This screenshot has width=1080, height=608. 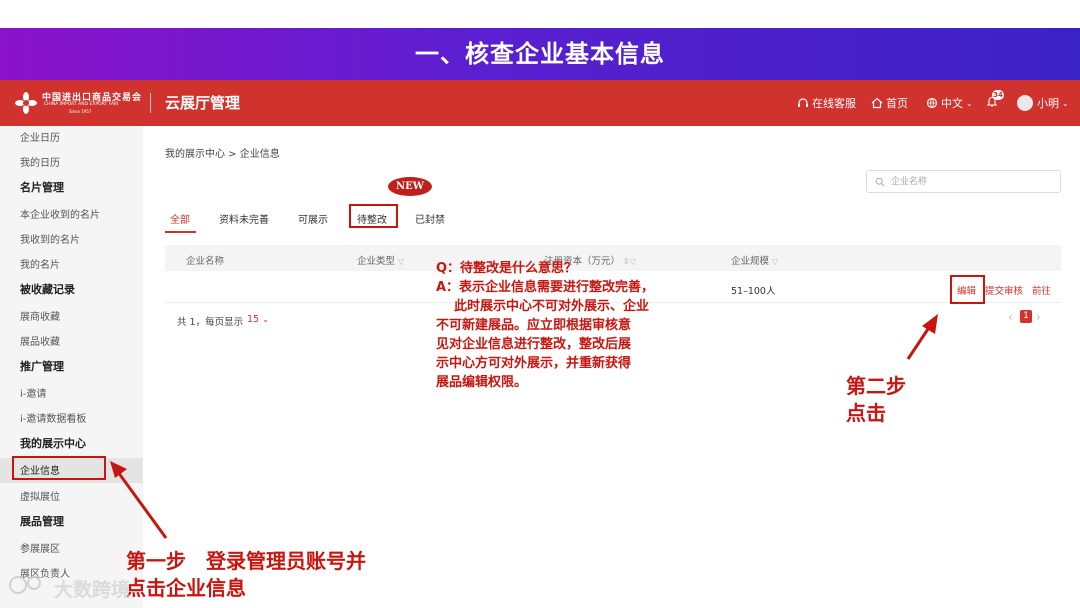 I want to click on sidebar-item-my-calendar: 我的日历, so click(x=40, y=161).